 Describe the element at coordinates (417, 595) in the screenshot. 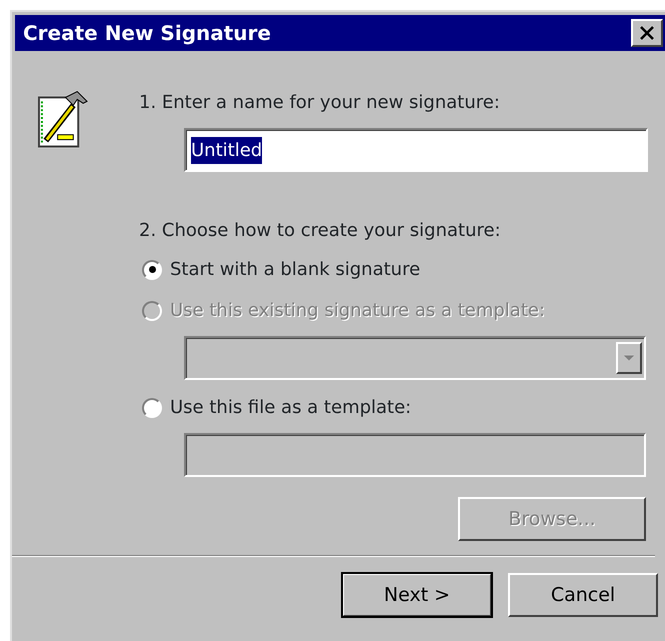

I see `dialog-button: Next >` at that location.